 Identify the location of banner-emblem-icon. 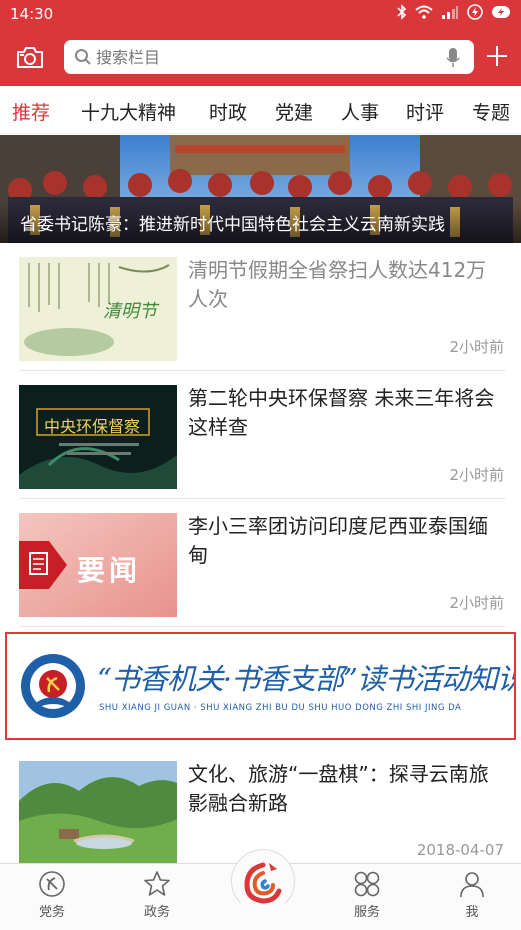
(53, 686).